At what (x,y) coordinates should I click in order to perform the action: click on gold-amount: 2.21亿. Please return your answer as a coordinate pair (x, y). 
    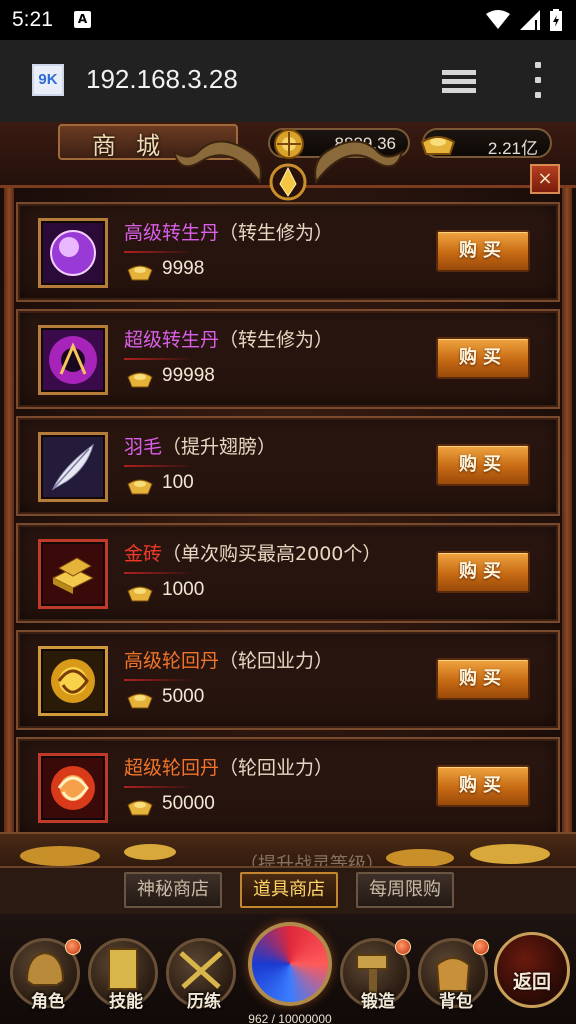
    Looking at the image, I should click on (512, 148).